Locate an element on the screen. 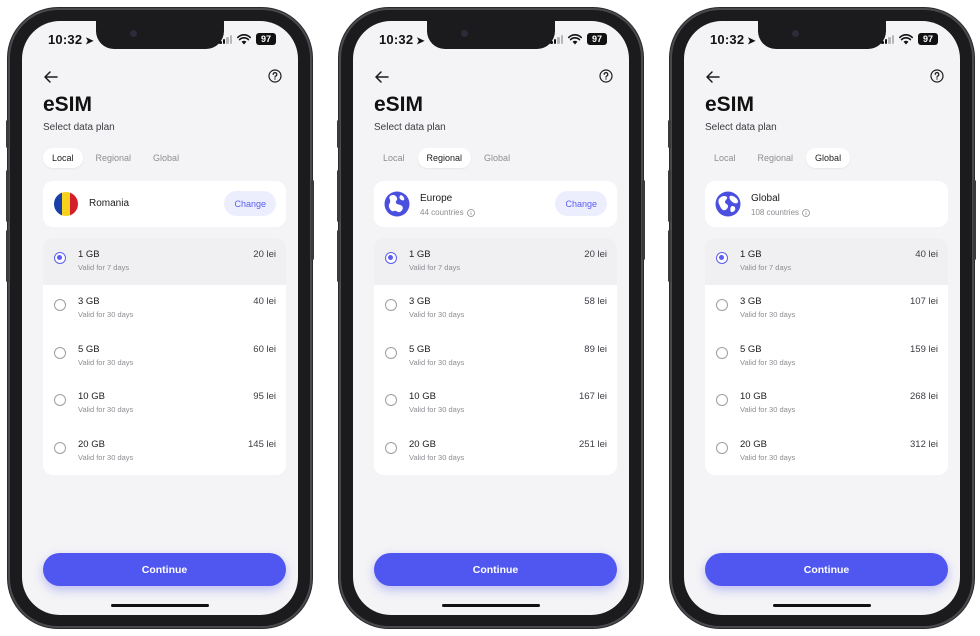 The image size is (980, 636). destination-country-count: 108 countries is located at coordinates (780, 212).